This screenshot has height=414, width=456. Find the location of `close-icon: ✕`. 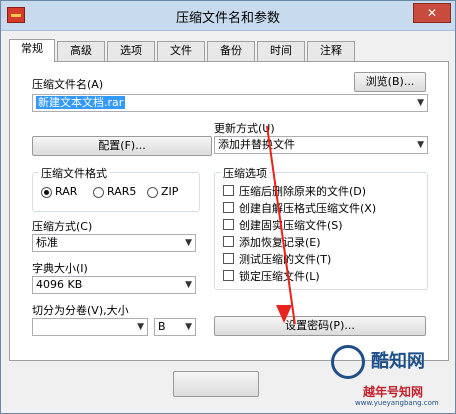

close-icon: ✕ is located at coordinates (432, 13).